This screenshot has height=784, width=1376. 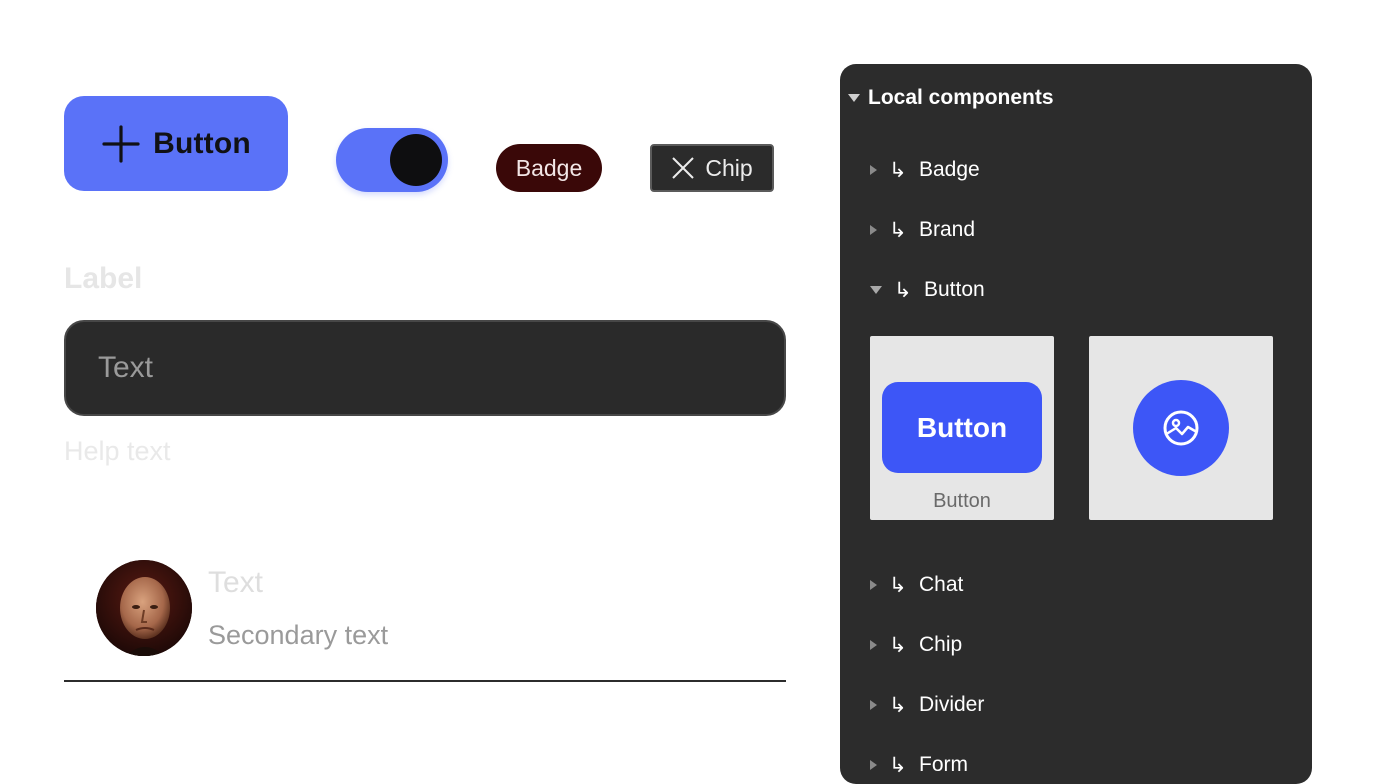 I want to click on tree-item-chip: ↳ Chip, so click(x=916, y=645).